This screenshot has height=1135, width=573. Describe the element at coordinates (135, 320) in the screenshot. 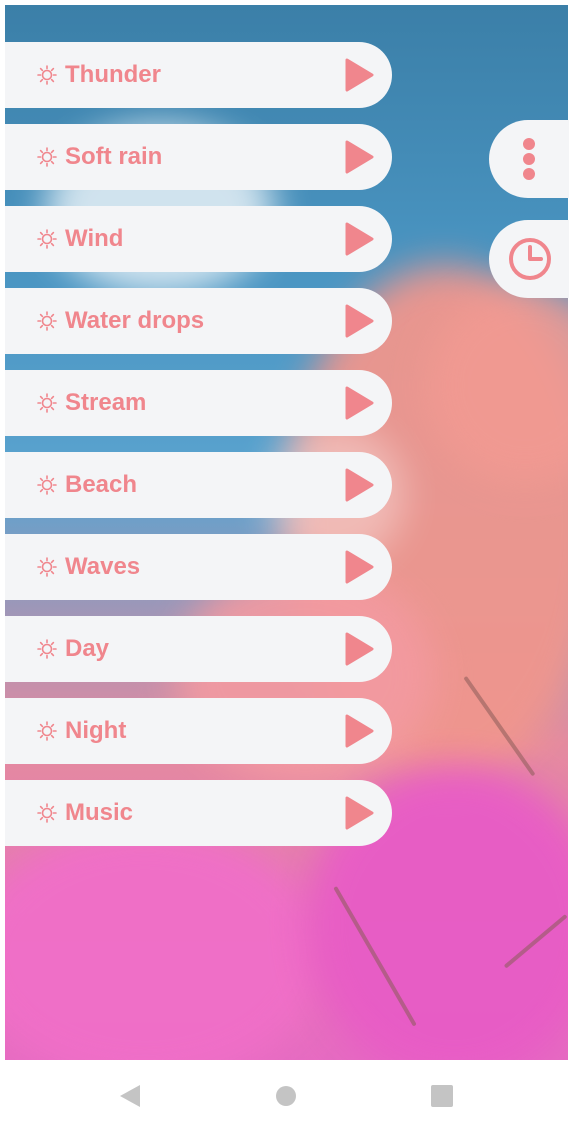

I see `sound-label: Water drops` at that location.